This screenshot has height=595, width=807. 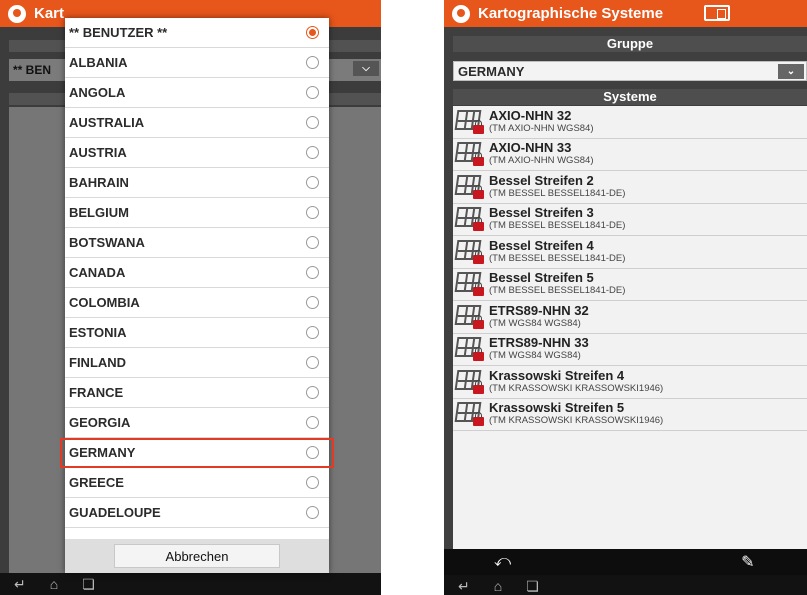 What do you see at coordinates (197, 303) in the screenshot?
I see `country-item: COLOMBIA` at bounding box center [197, 303].